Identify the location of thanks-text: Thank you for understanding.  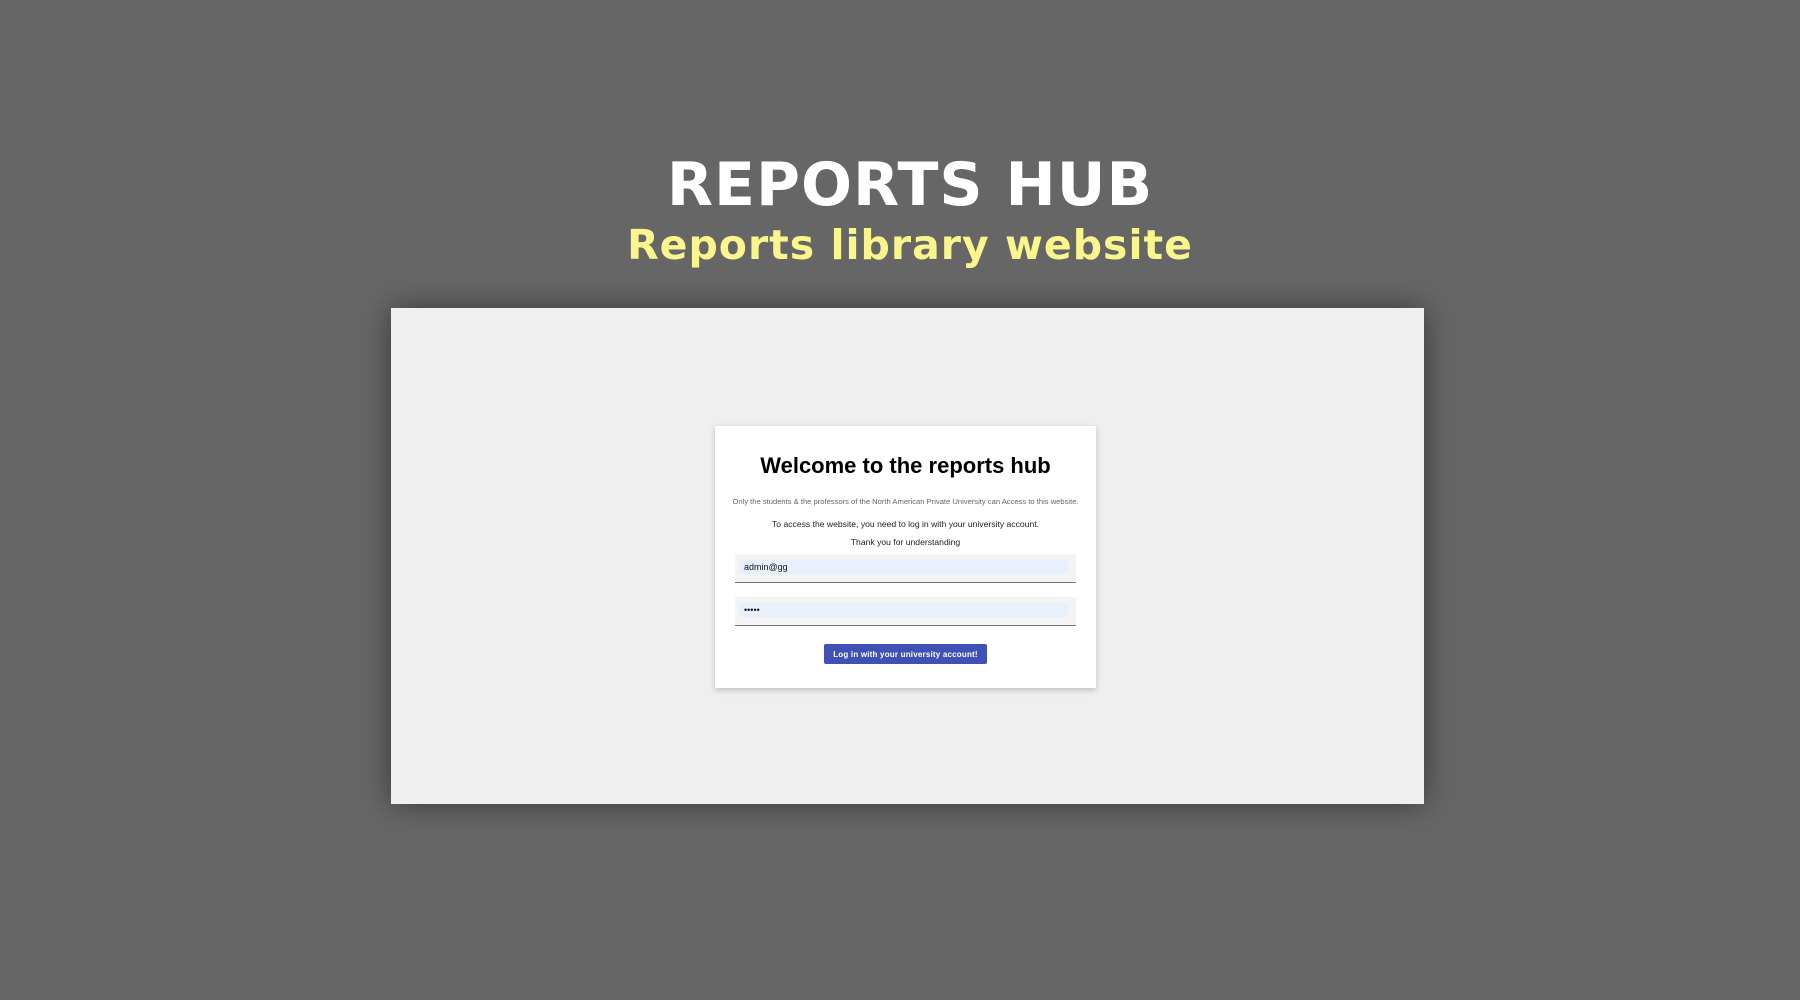
(905, 542).